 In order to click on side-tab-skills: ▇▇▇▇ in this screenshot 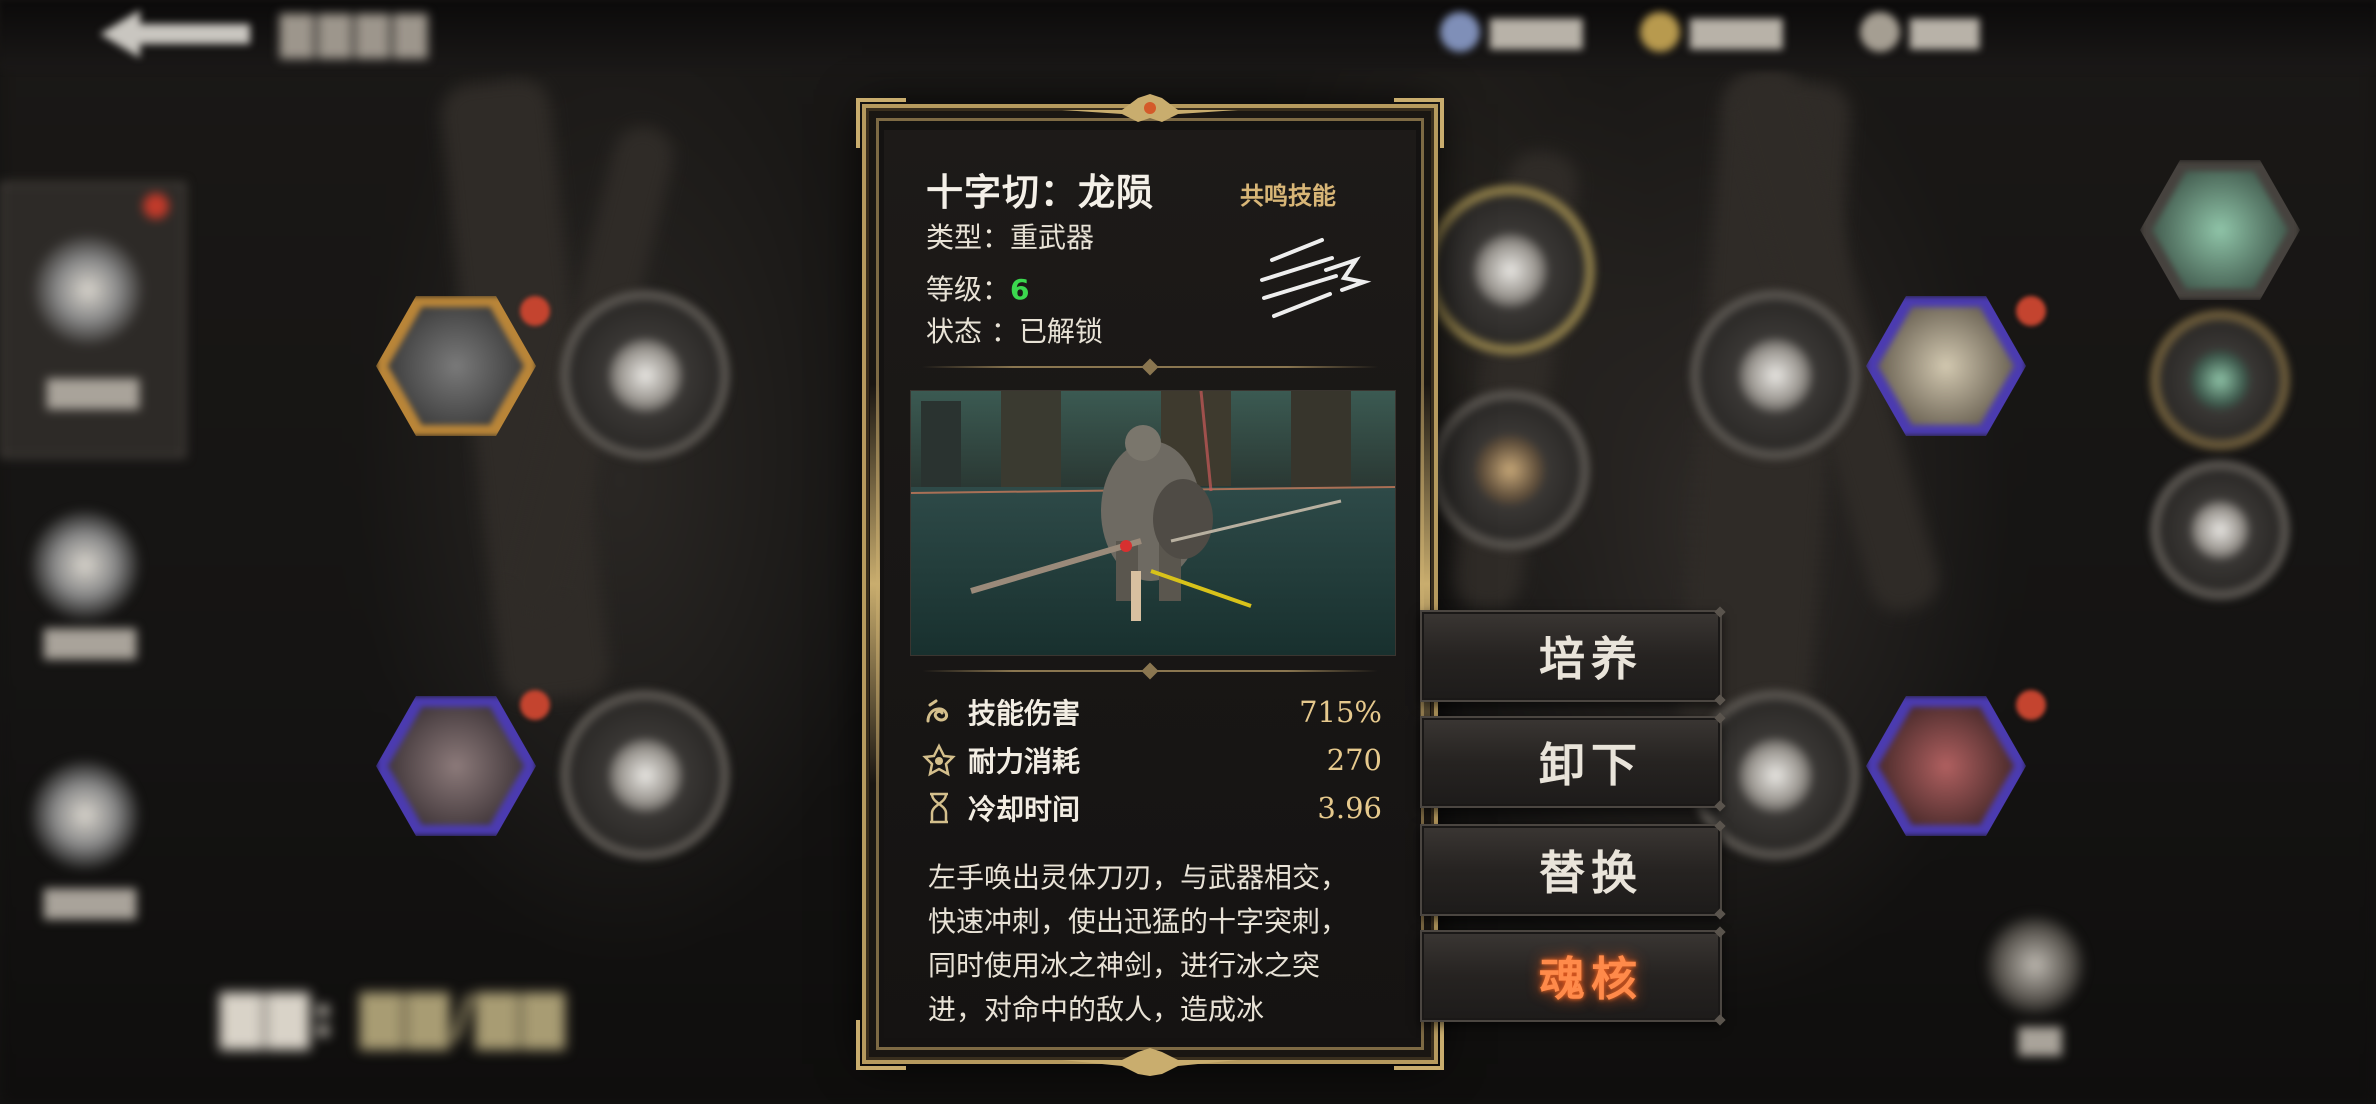, I will do `click(93, 320)`.